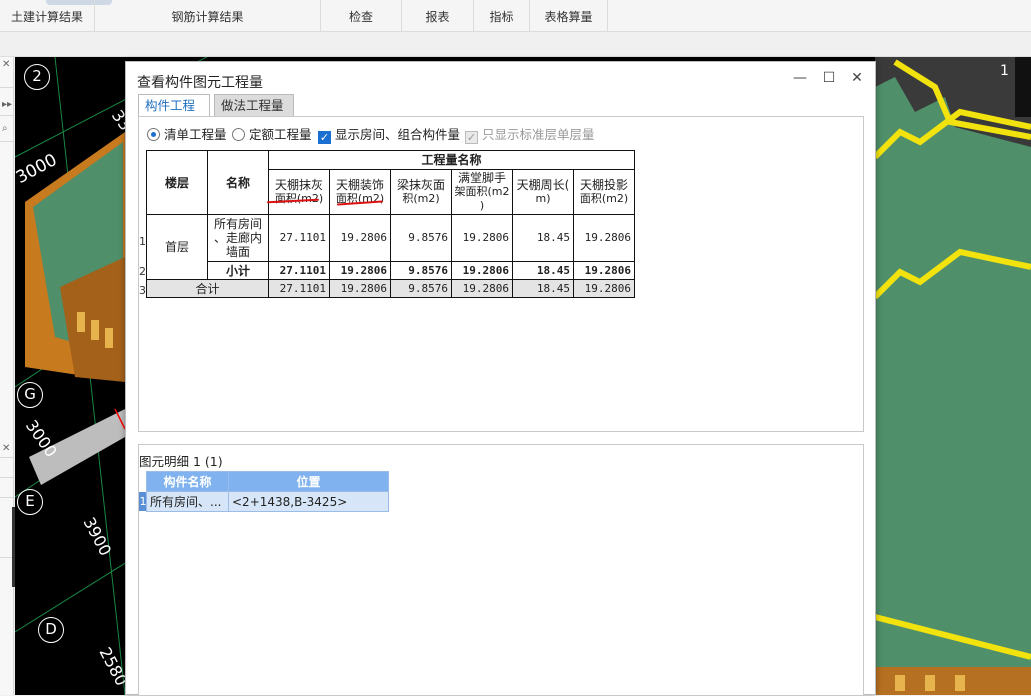 Image resolution: width=1031 pixels, height=696 pixels. I want to click on name-line: 、走廊内, so click(237, 238).